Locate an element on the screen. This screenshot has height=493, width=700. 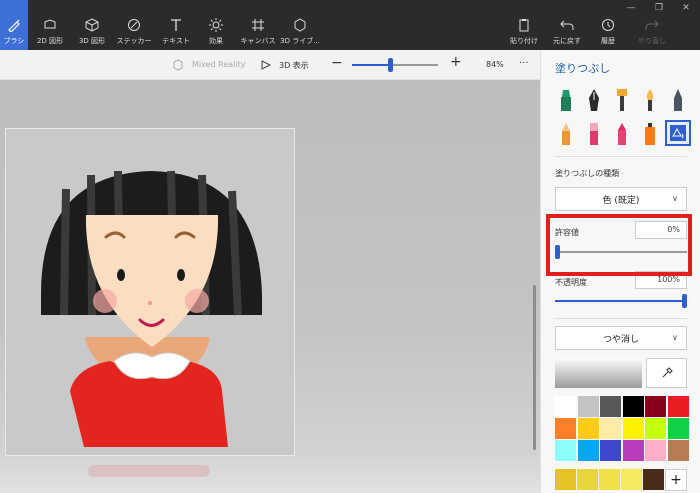
opacity-thumb is located at coordinates (684, 301).